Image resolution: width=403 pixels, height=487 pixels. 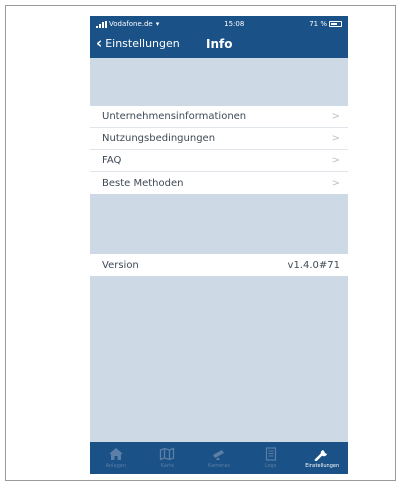 I want to click on tab-label: Kameras, so click(x=219, y=466).